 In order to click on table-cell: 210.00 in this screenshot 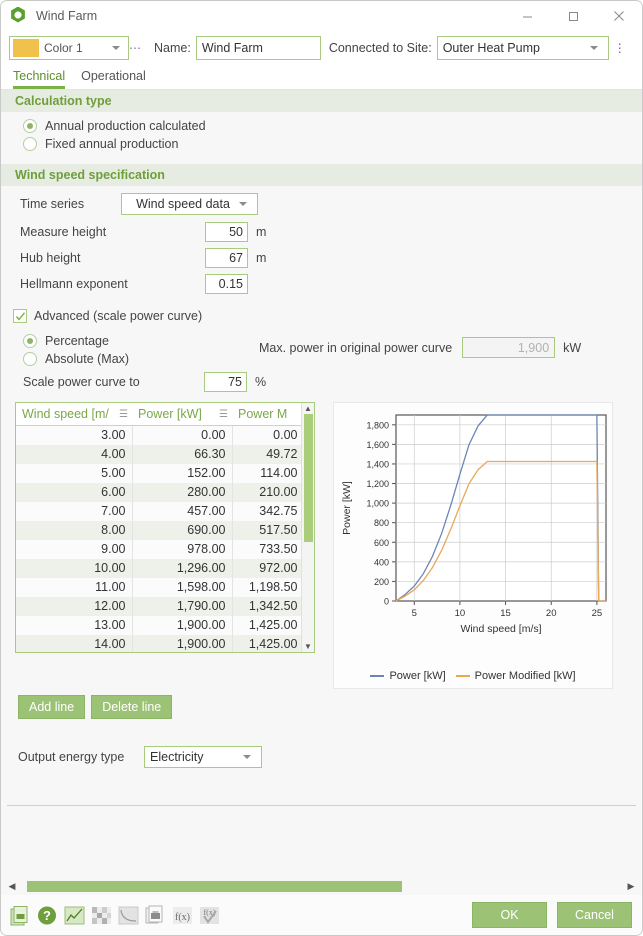, I will do `click(266, 492)`.